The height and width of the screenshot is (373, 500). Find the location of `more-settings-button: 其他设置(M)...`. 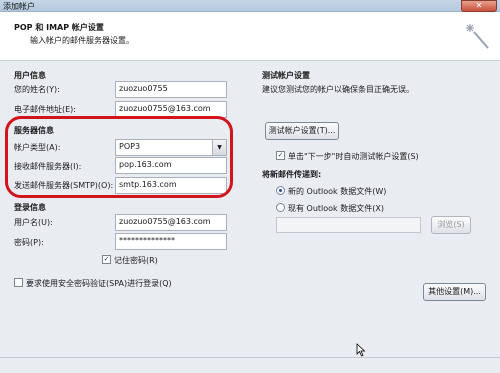

more-settings-button: 其他设置(M)... is located at coordinates (454, 292).